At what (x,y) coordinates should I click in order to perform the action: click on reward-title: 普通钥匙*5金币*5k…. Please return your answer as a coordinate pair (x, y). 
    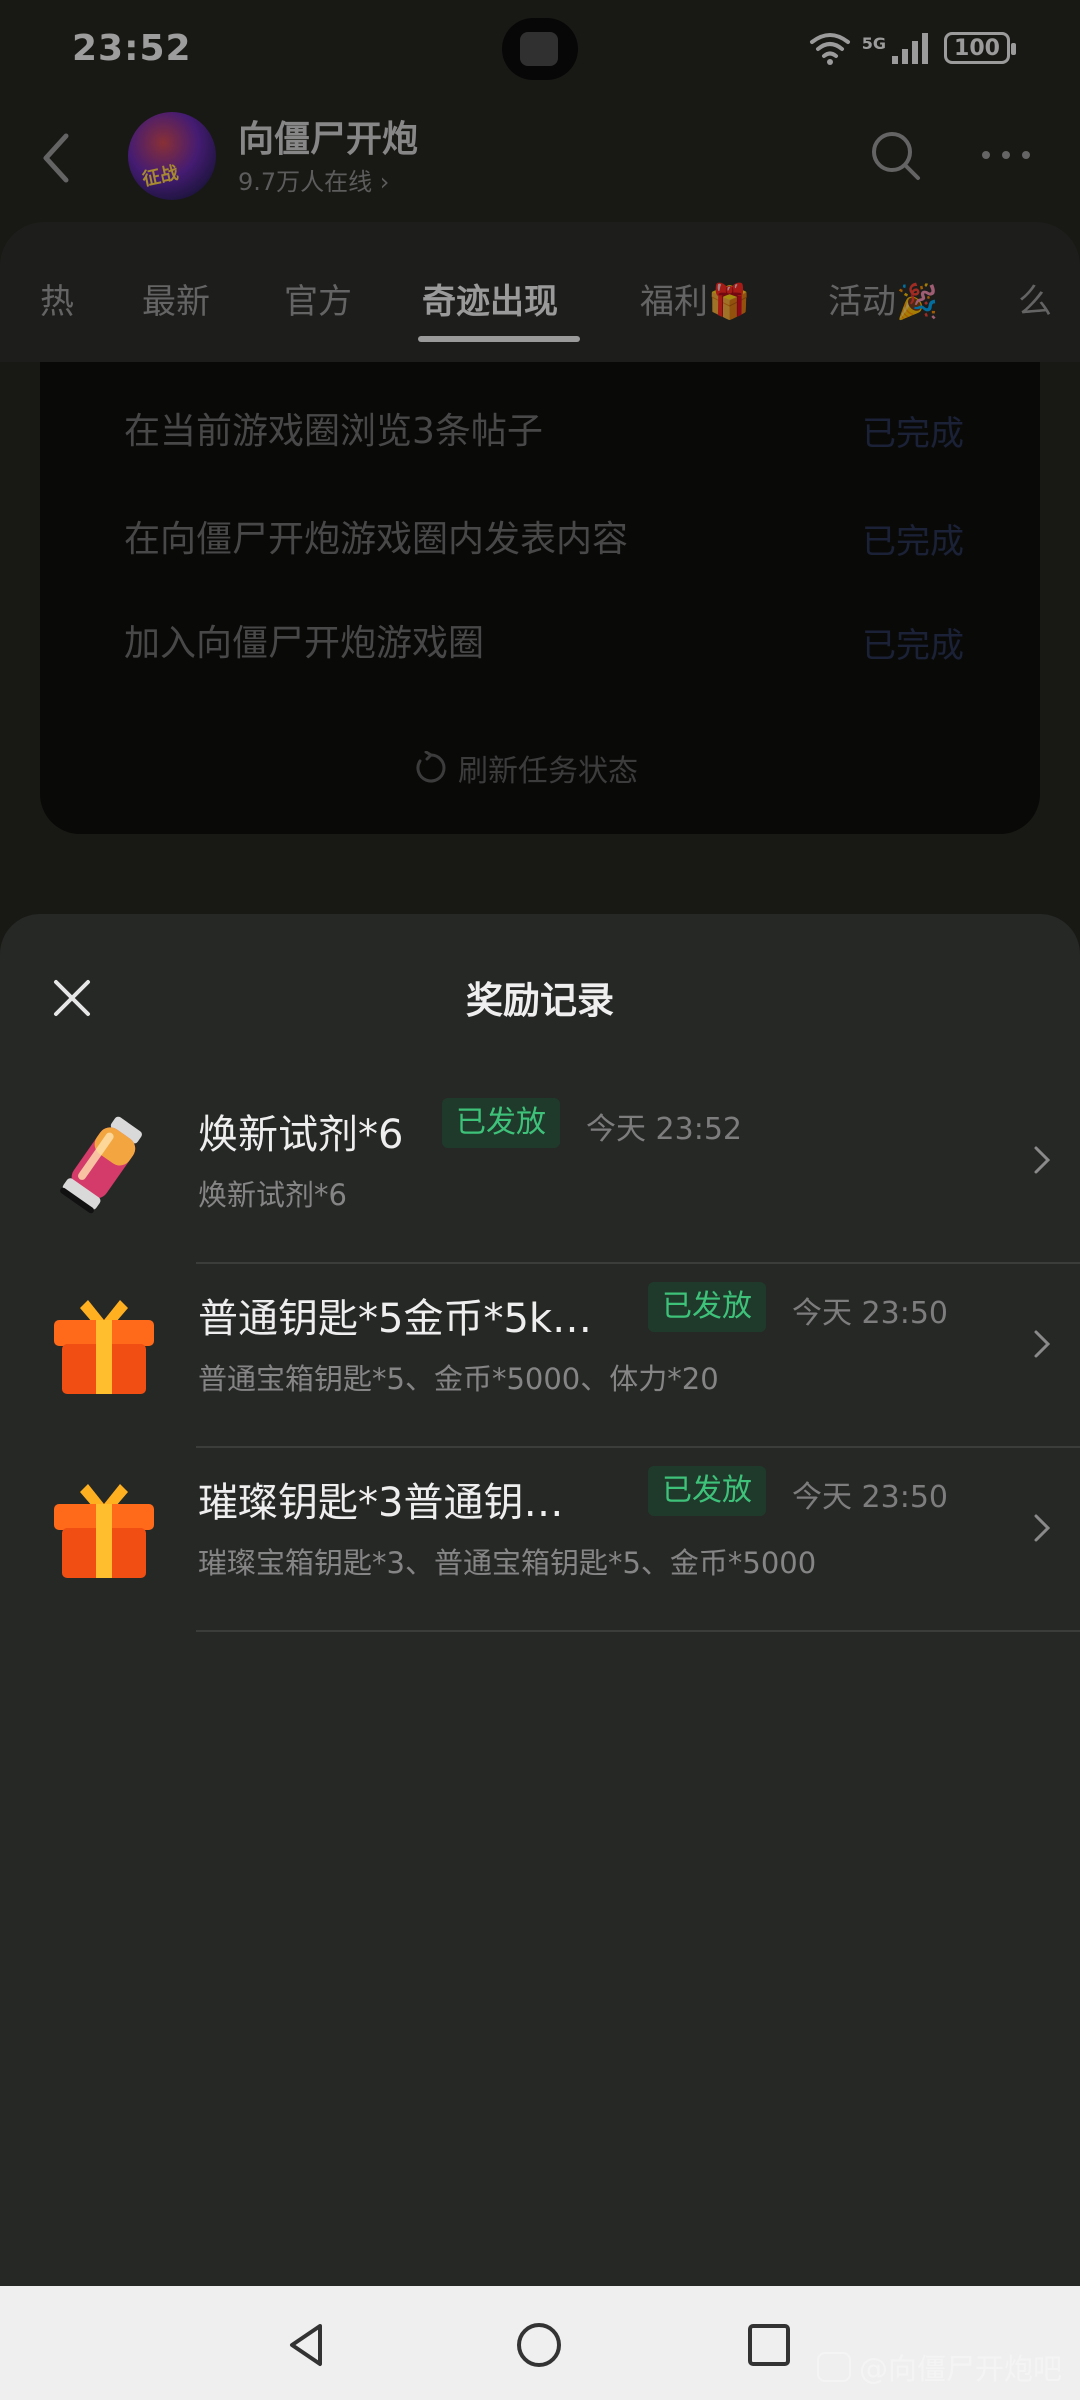
    Looking at the image, I should click on (395, 1319).